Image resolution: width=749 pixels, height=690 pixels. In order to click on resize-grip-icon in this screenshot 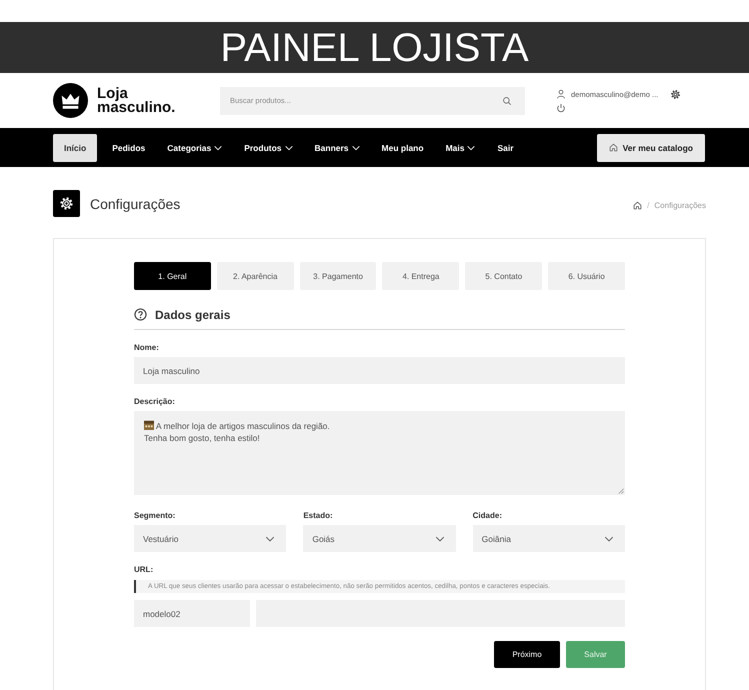, I will do `click(621, 491)`.